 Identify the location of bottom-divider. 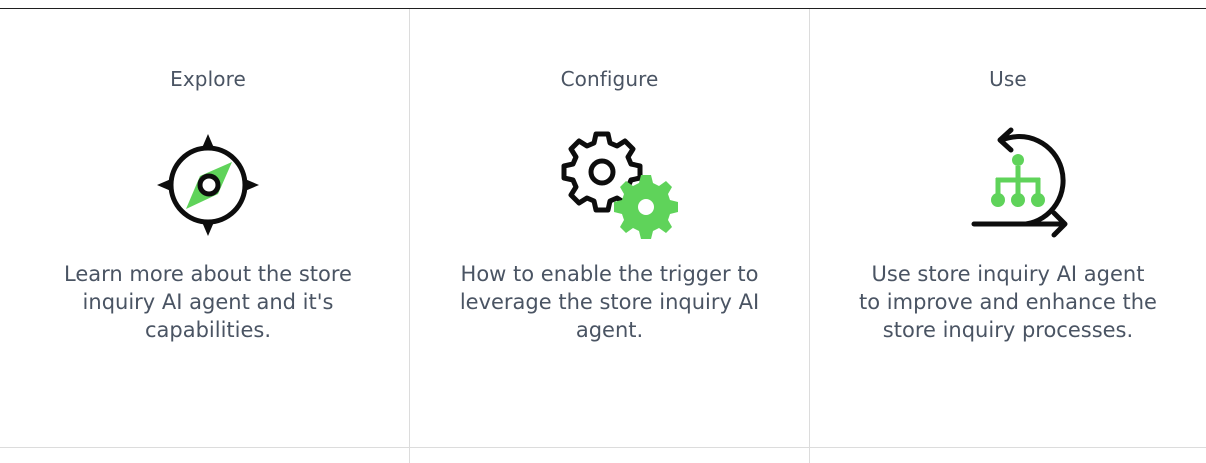
(603, 447).